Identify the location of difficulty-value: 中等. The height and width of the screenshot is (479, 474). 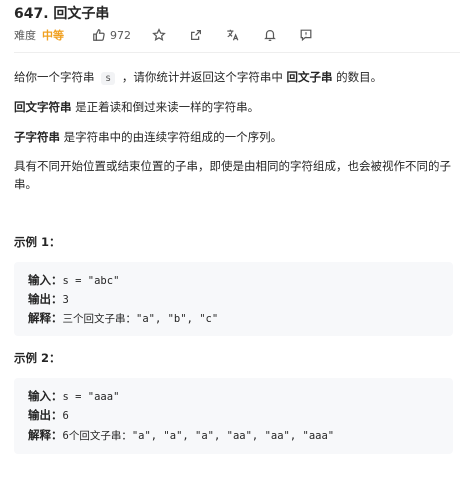
(53, 35).